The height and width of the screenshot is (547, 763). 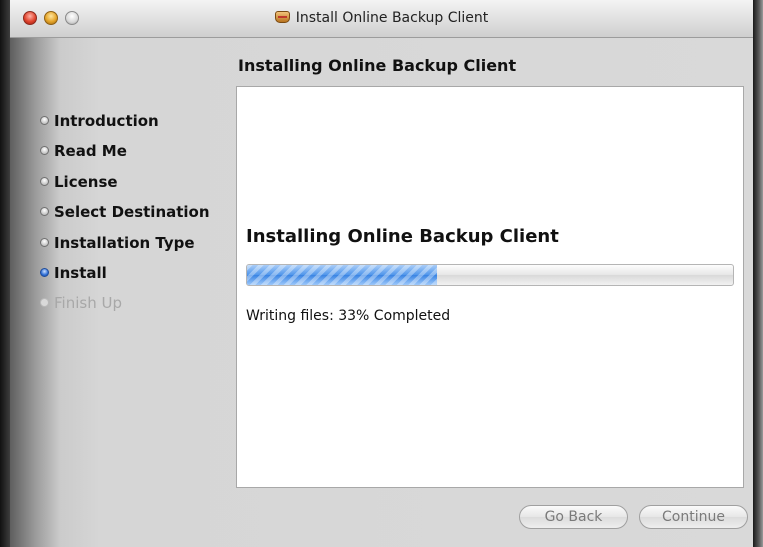 I want to click on progress-bar, so click(x=490, y=275).